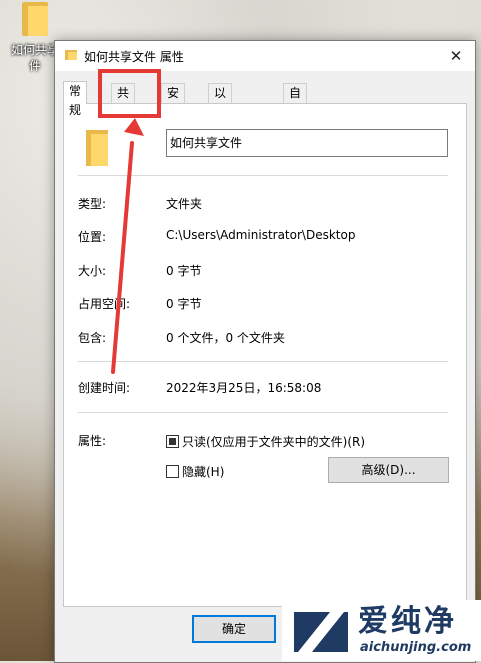 The width and height of the screenshot is (481, 663). What do you see at coordinates (321, 632) in the screenshot?
I see `watermark-logo-icon` at bounding box center [321, 632].